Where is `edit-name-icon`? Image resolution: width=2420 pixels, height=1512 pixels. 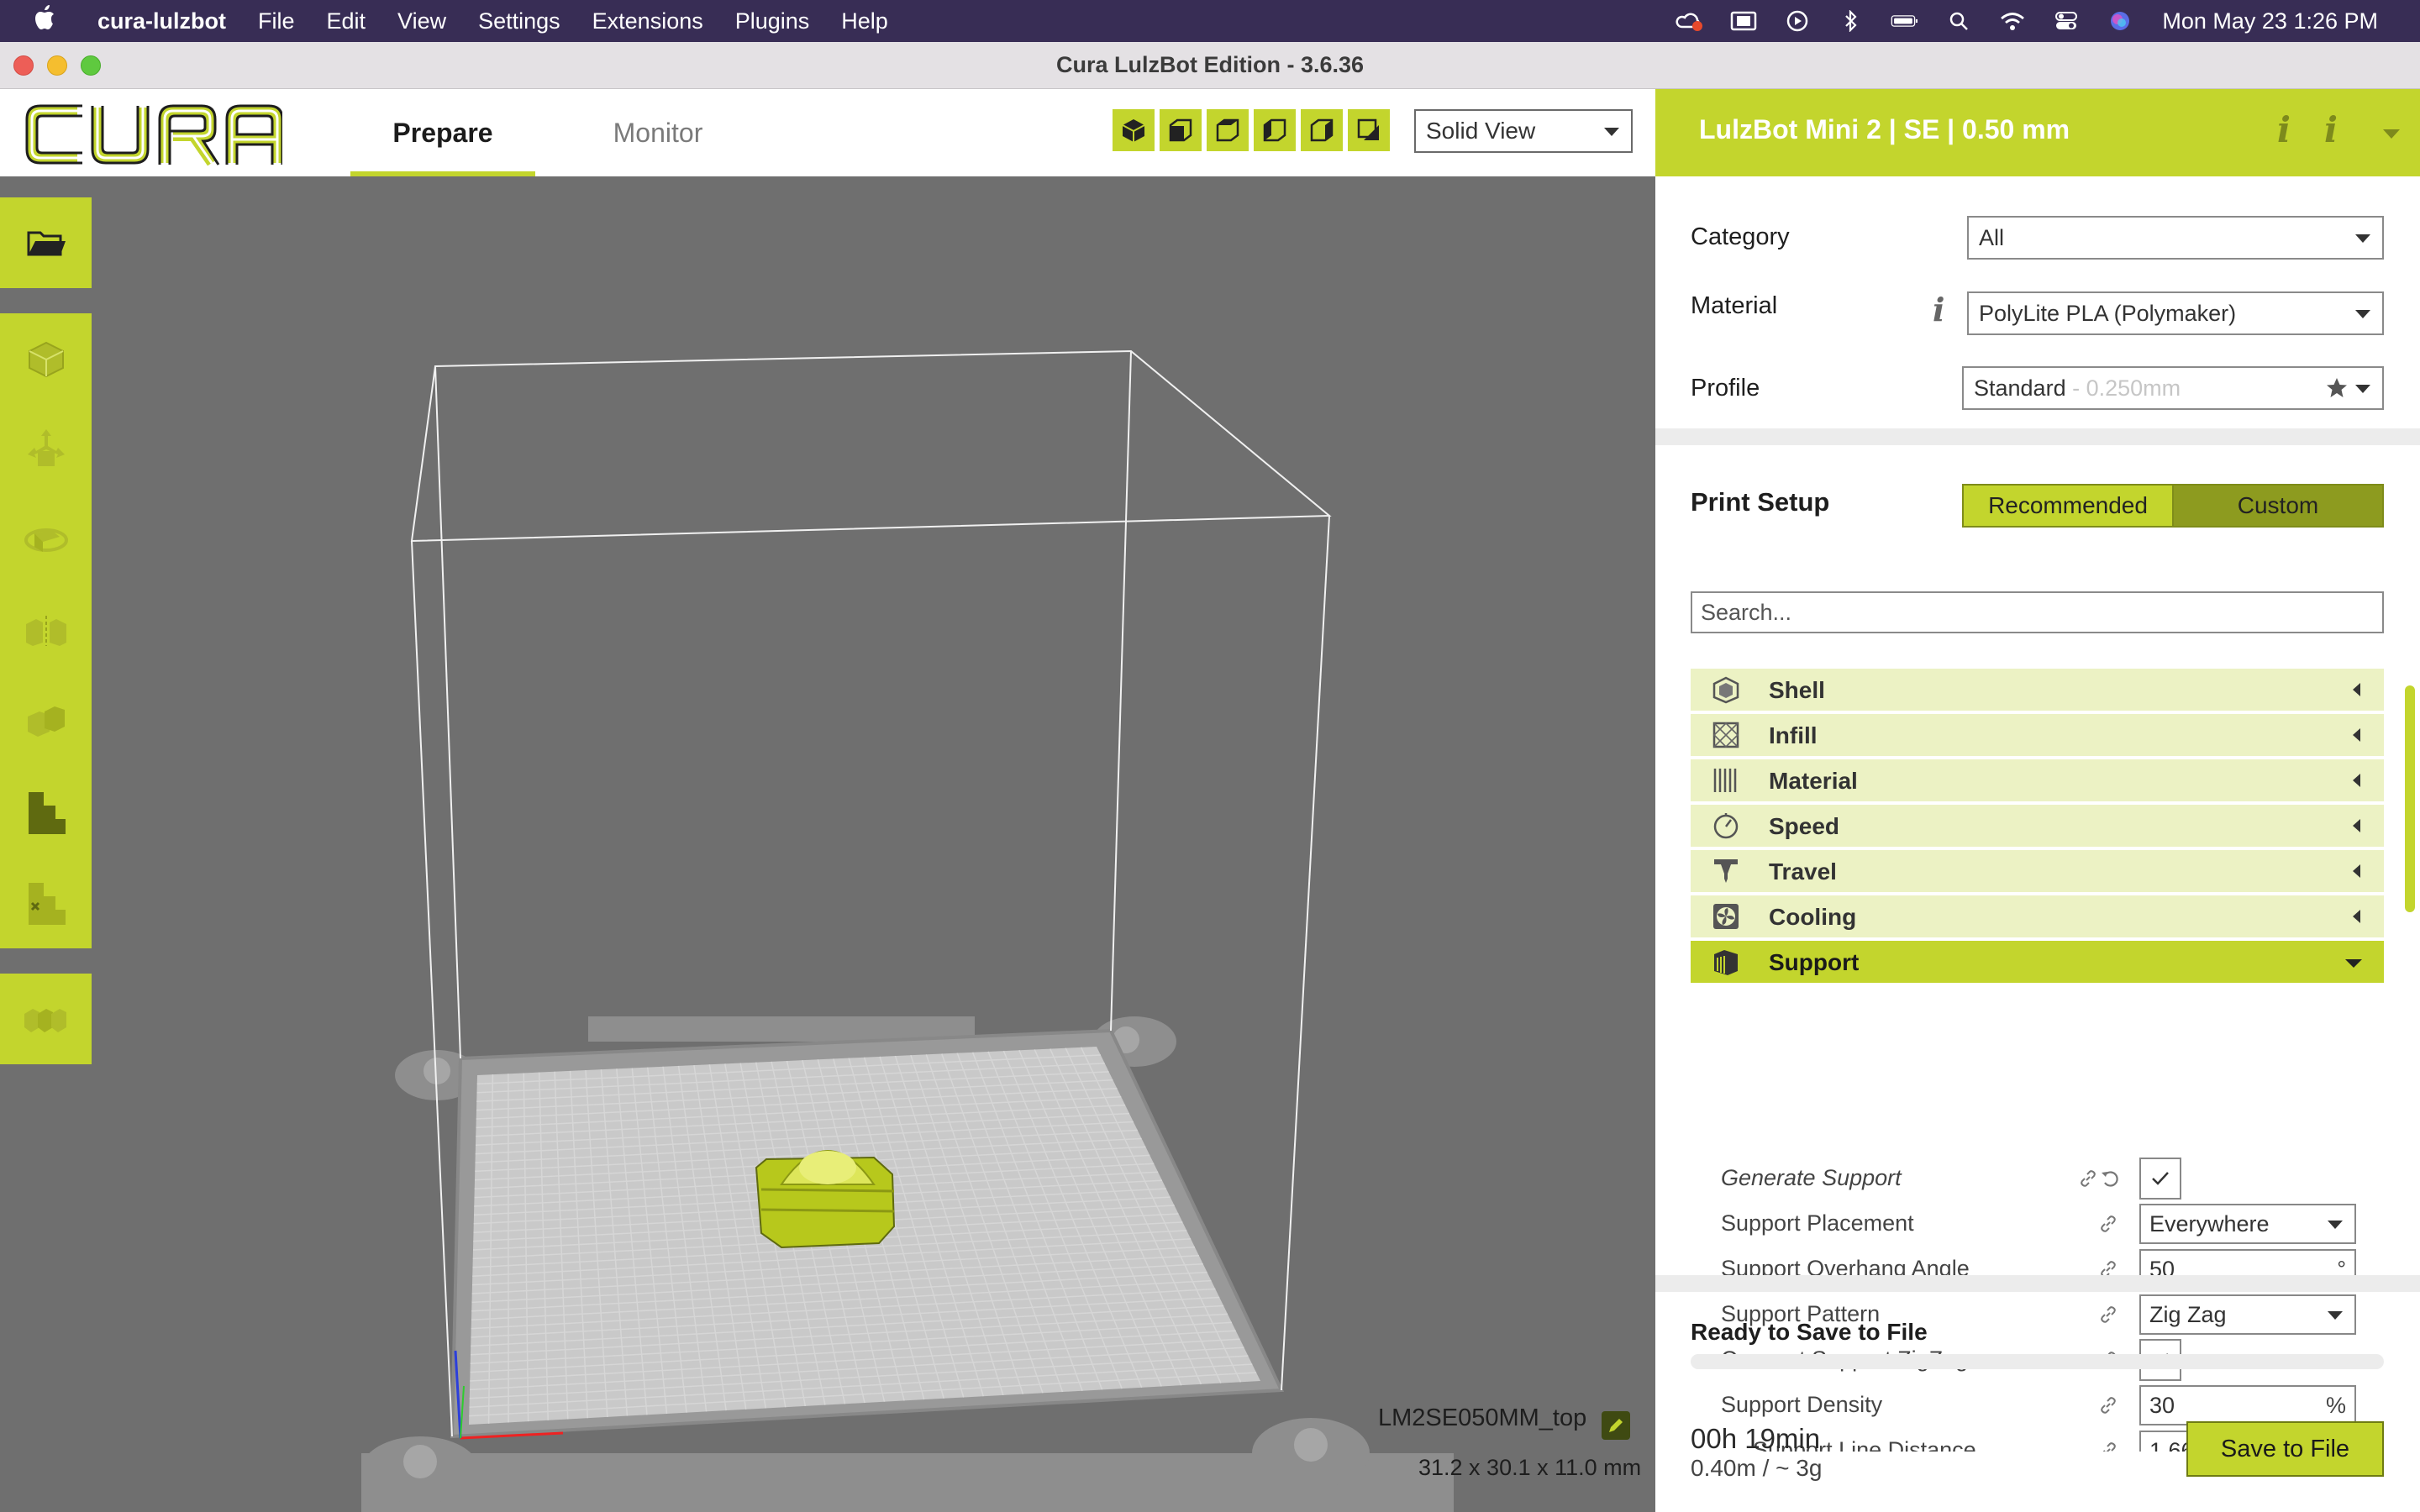 edit-name-icon is located at coordinates (1616, 1425).